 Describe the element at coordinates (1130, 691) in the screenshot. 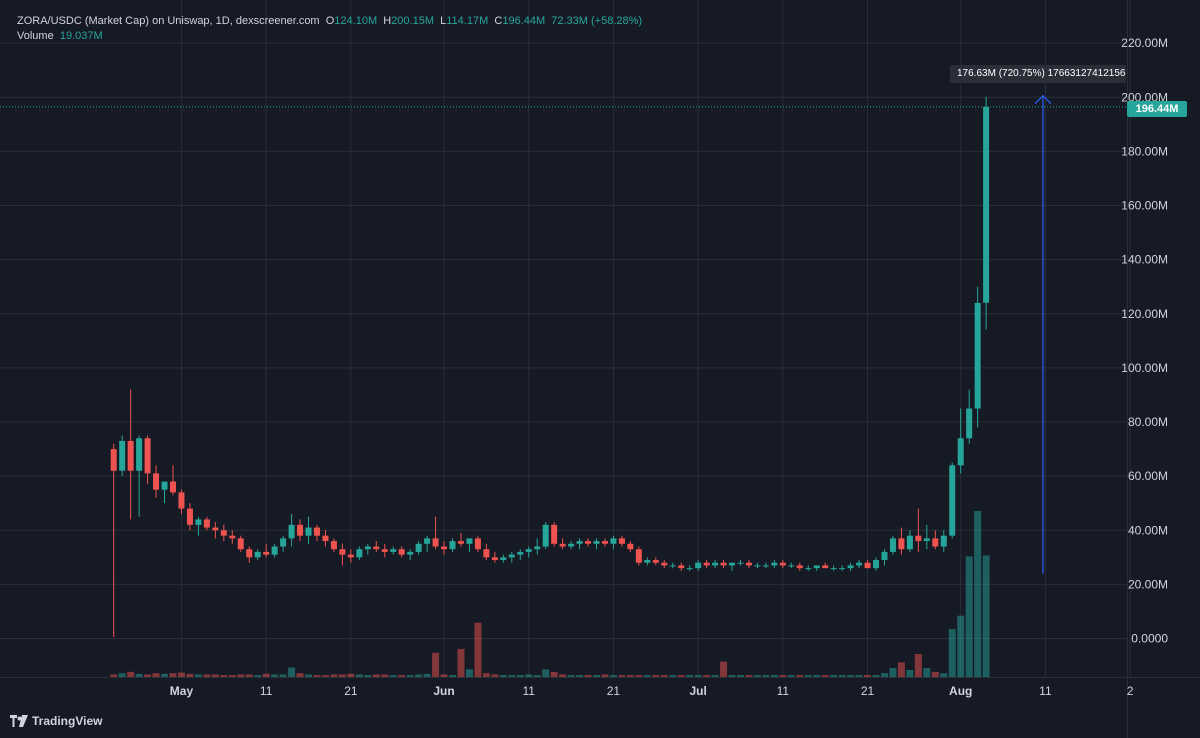

I see `x-tick-label: 2` at that location.